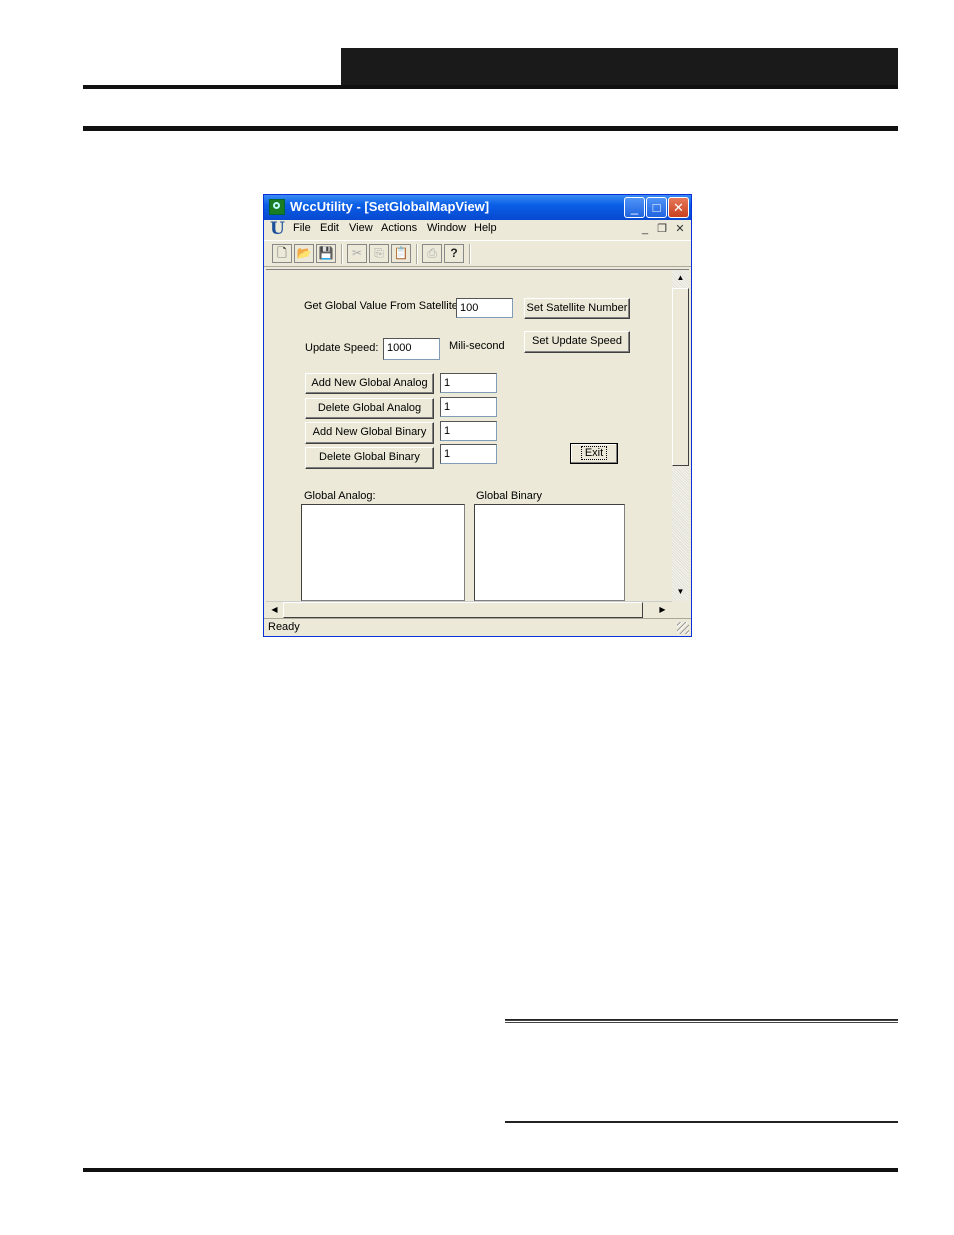 The image size is (954, 1235). I want to click on add-new-global-binary-button: Add New Global Binary, so click(369, 433).